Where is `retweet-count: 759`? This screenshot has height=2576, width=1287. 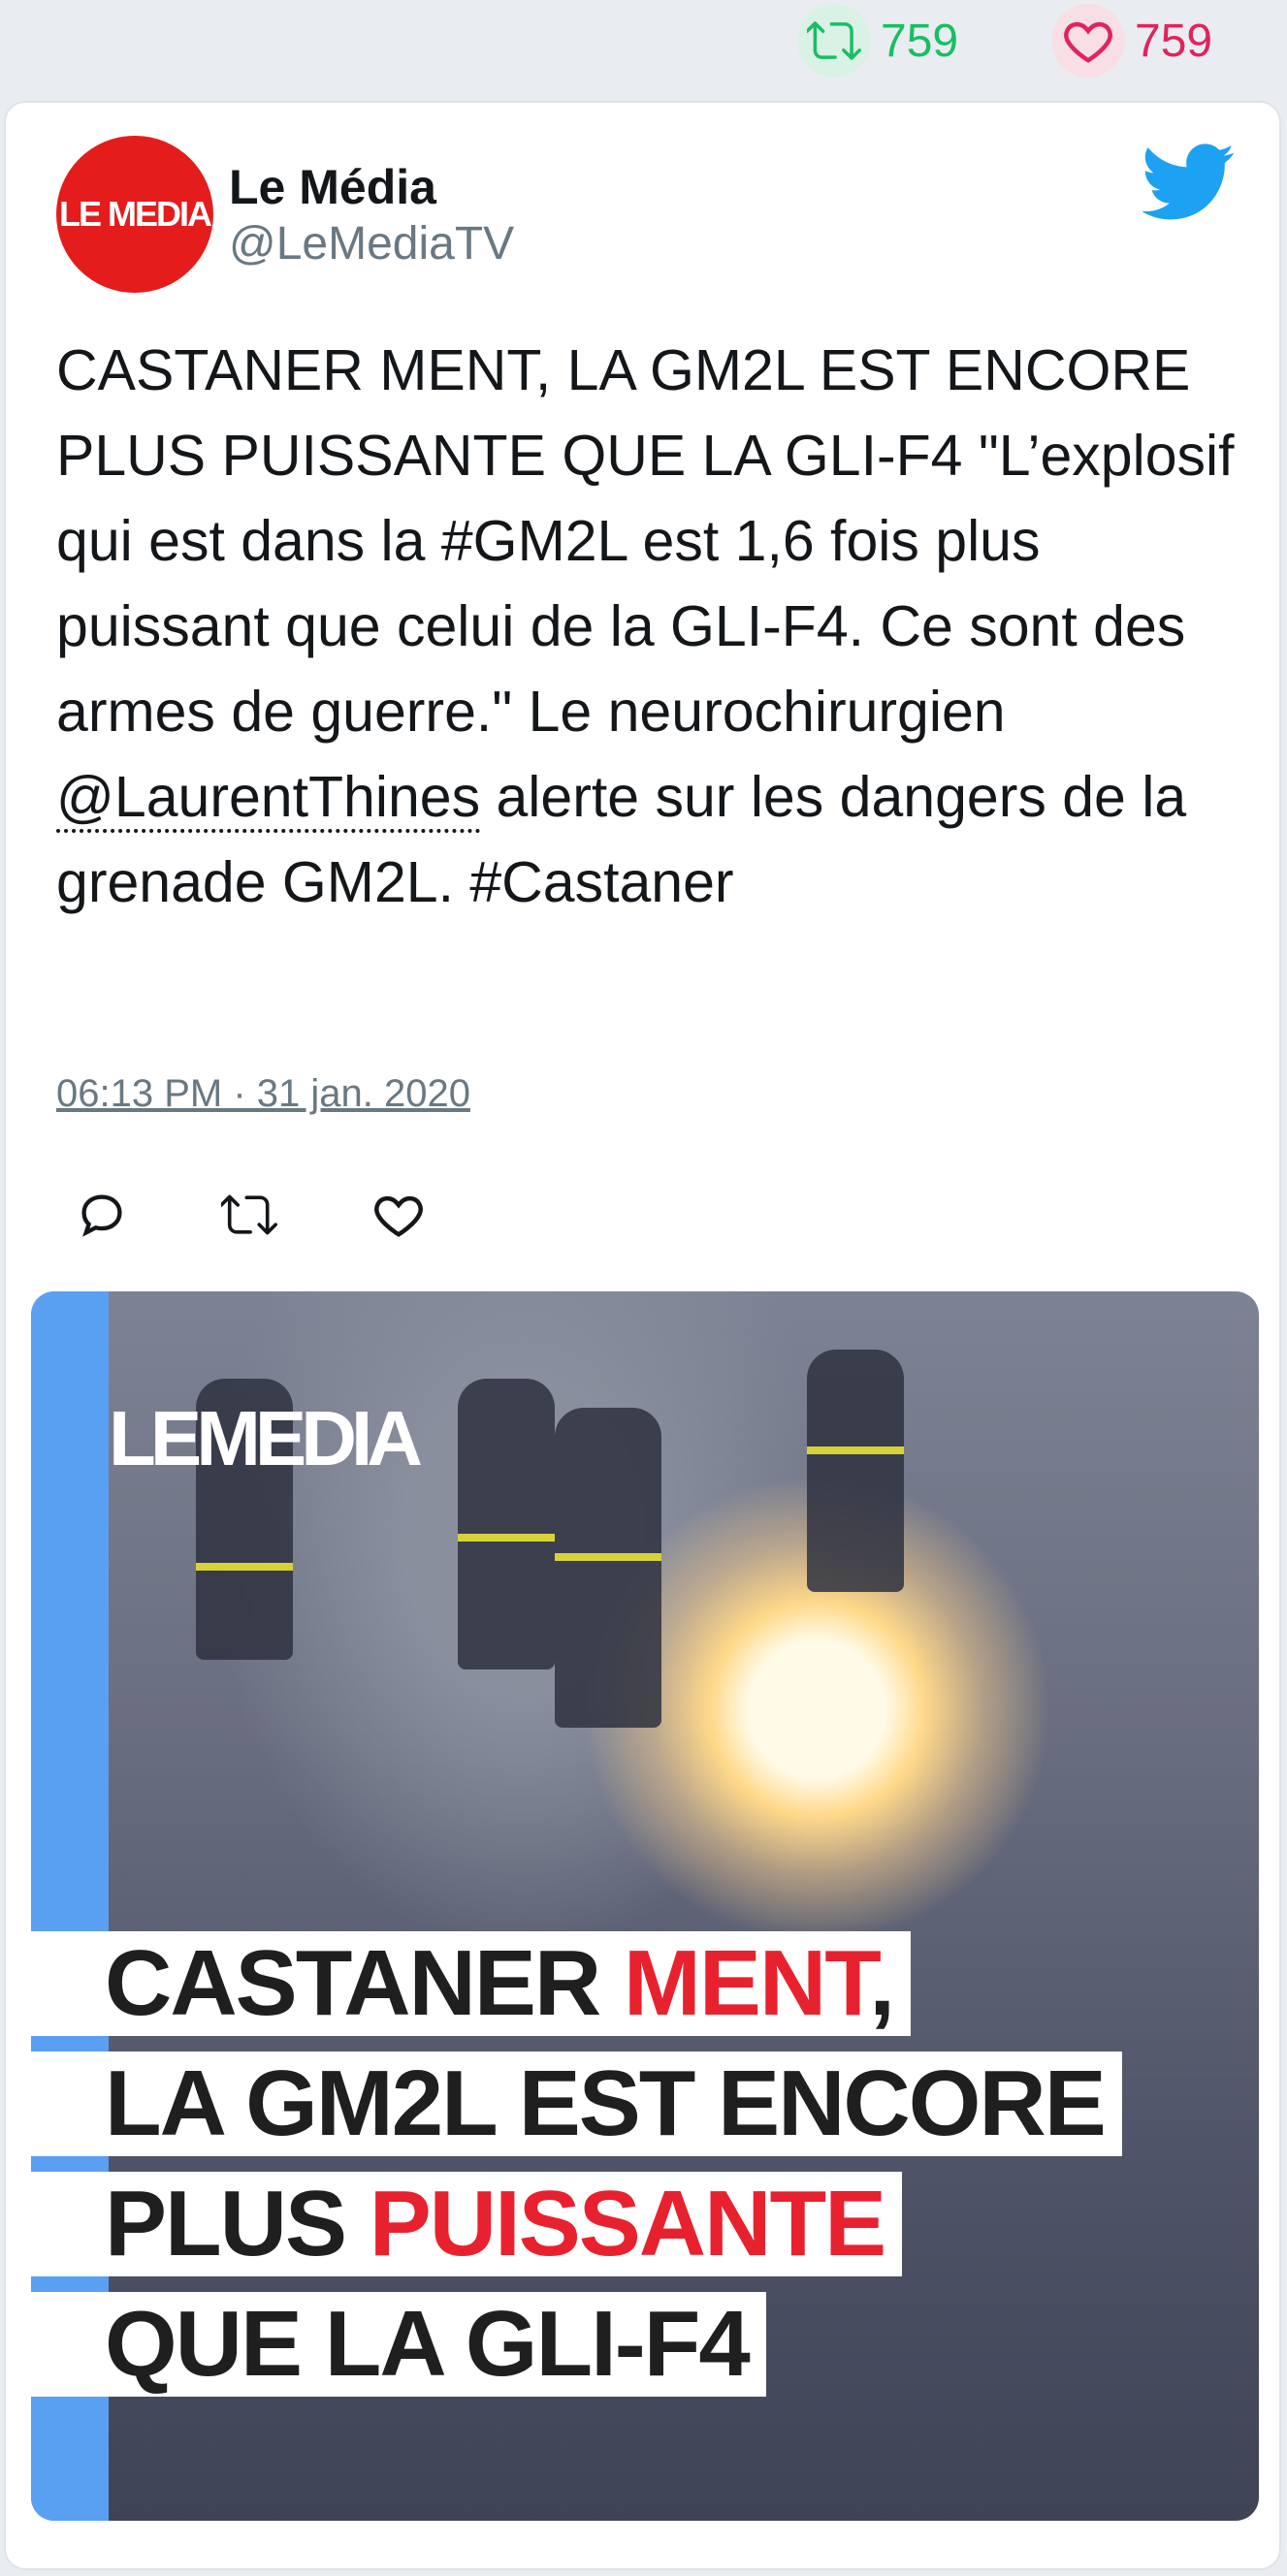
retweet-count: 759 is located at coordinates (877, 40).